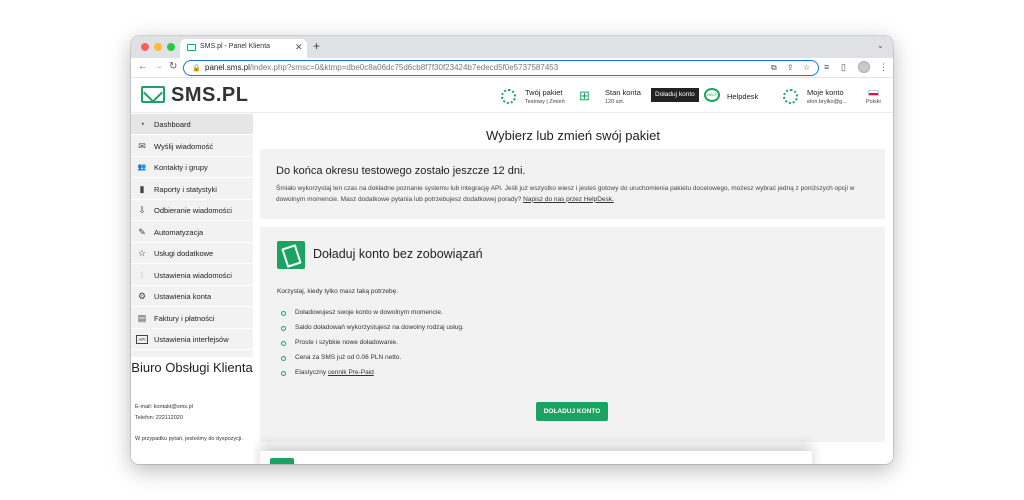 The image size is (1024, 500). Describe the element at coordinates (192, 124) in the screenshot. I see `sidebar-item-dashboard: ◔ Dashboard` at that location.